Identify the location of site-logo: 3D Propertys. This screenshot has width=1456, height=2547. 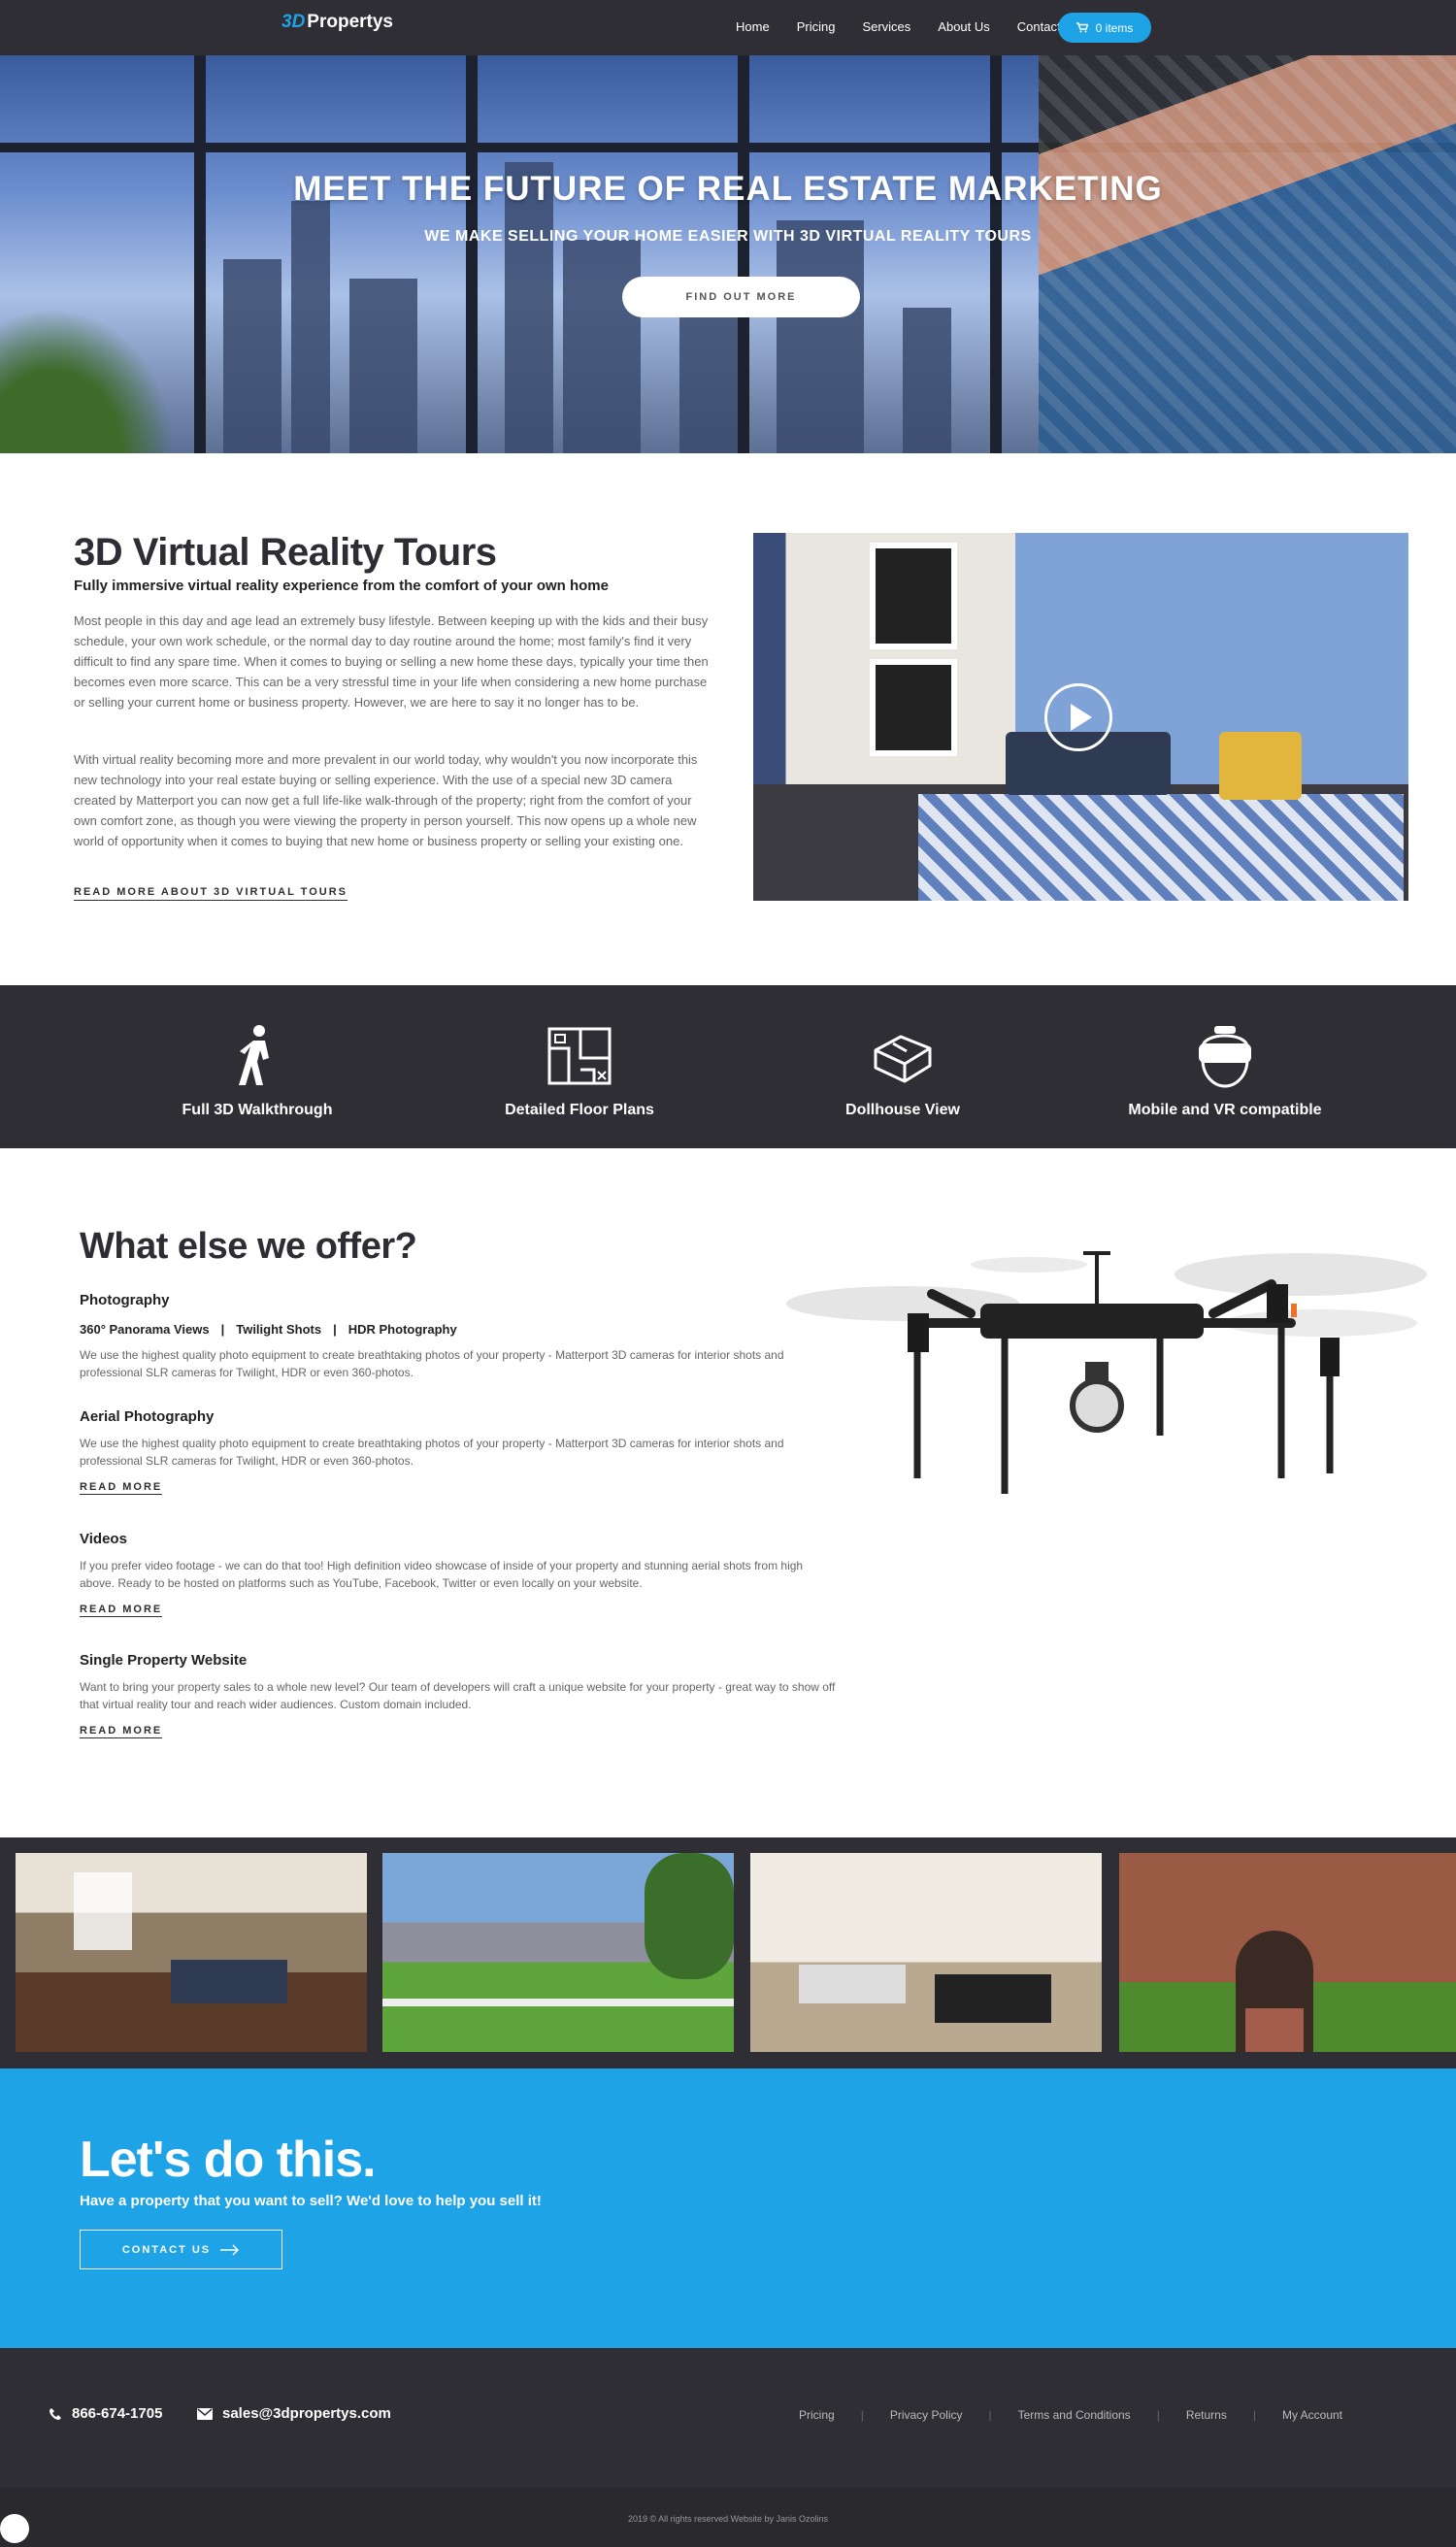
(337, 23).